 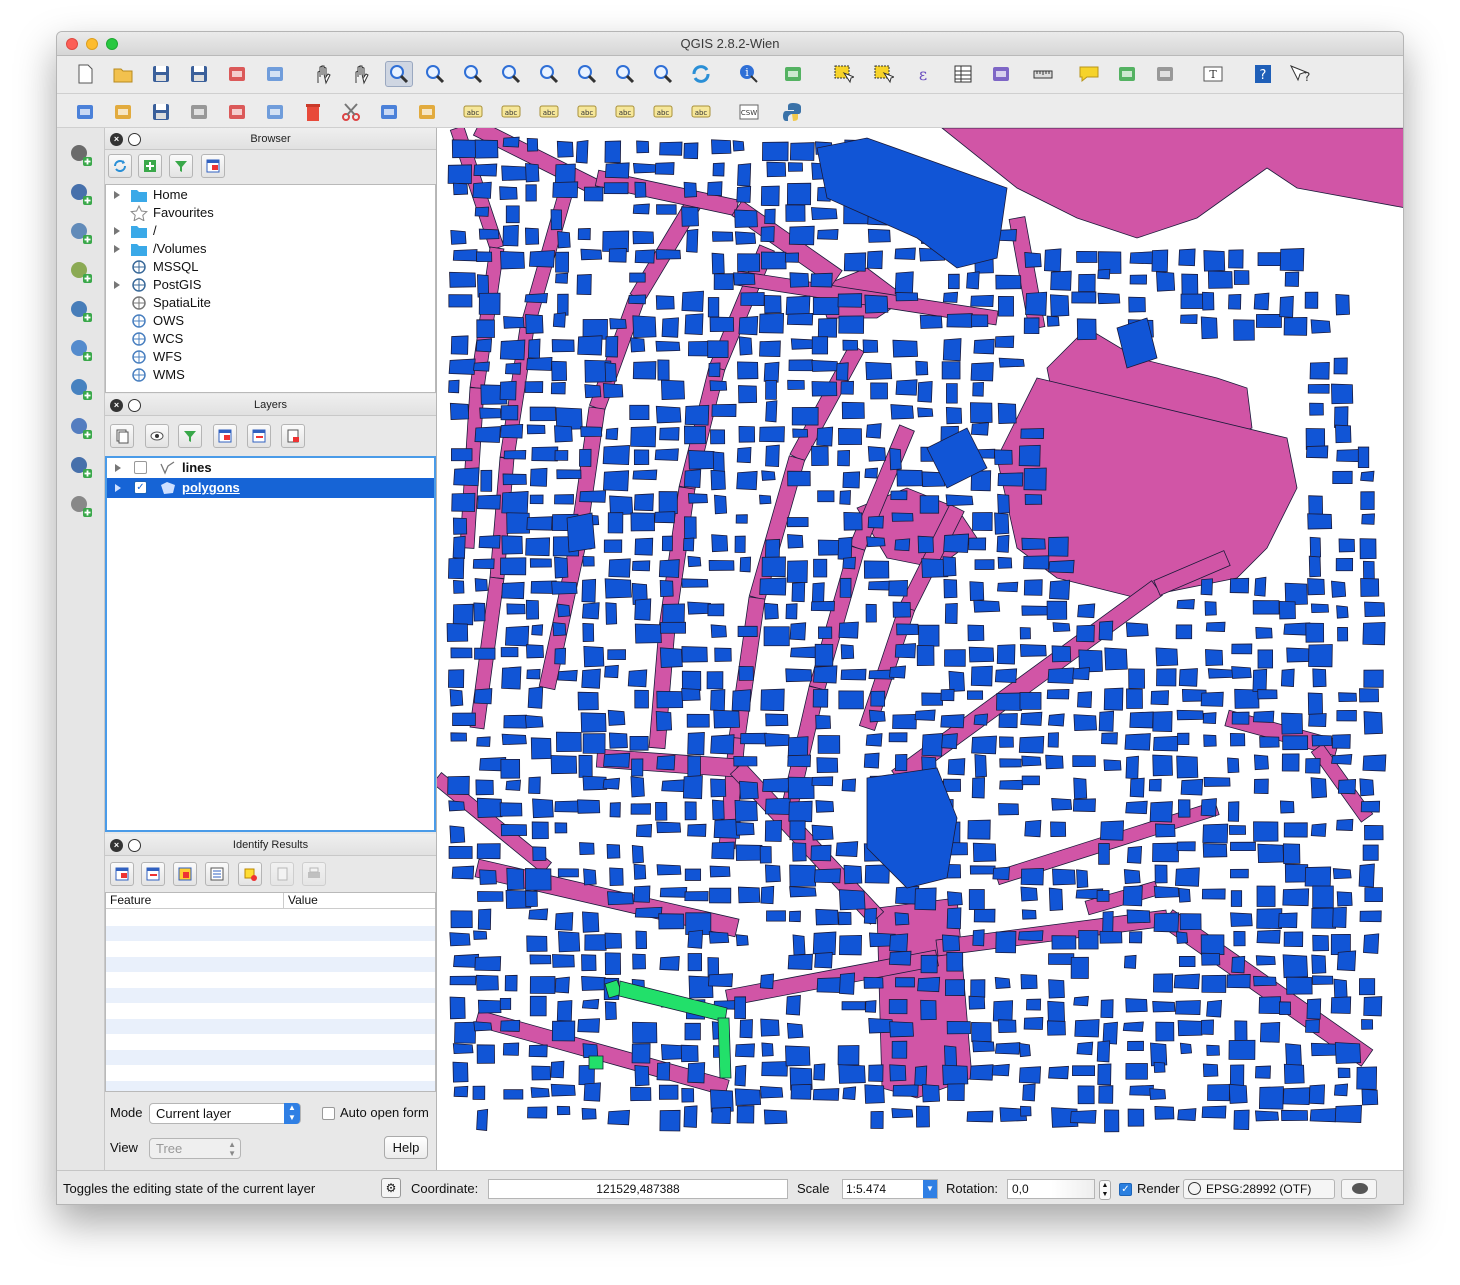 What do you see at coordinates (85, 74) in the screenshot?
I see `new-project-icon` at bounding box center [85, 74].